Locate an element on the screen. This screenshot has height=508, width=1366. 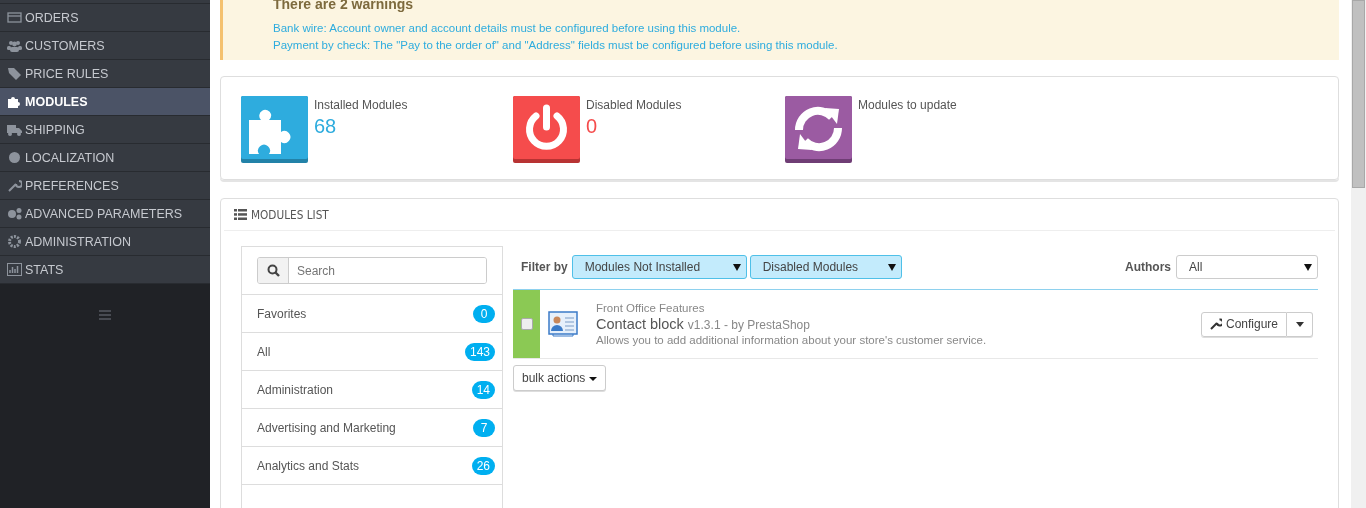
category-item: Analytics and Stats 26 is located at coordinates (372, 466).